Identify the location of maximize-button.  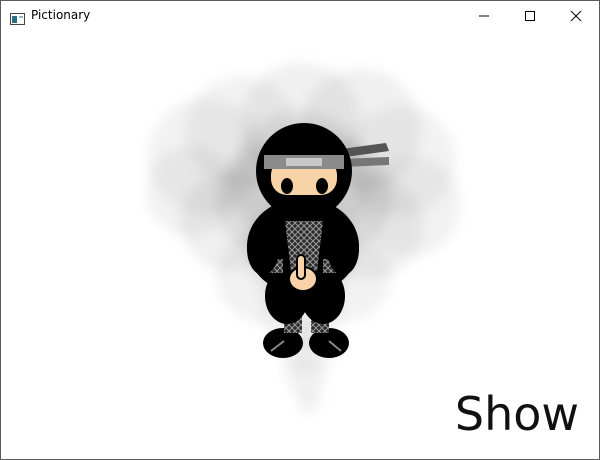
(530, 16).